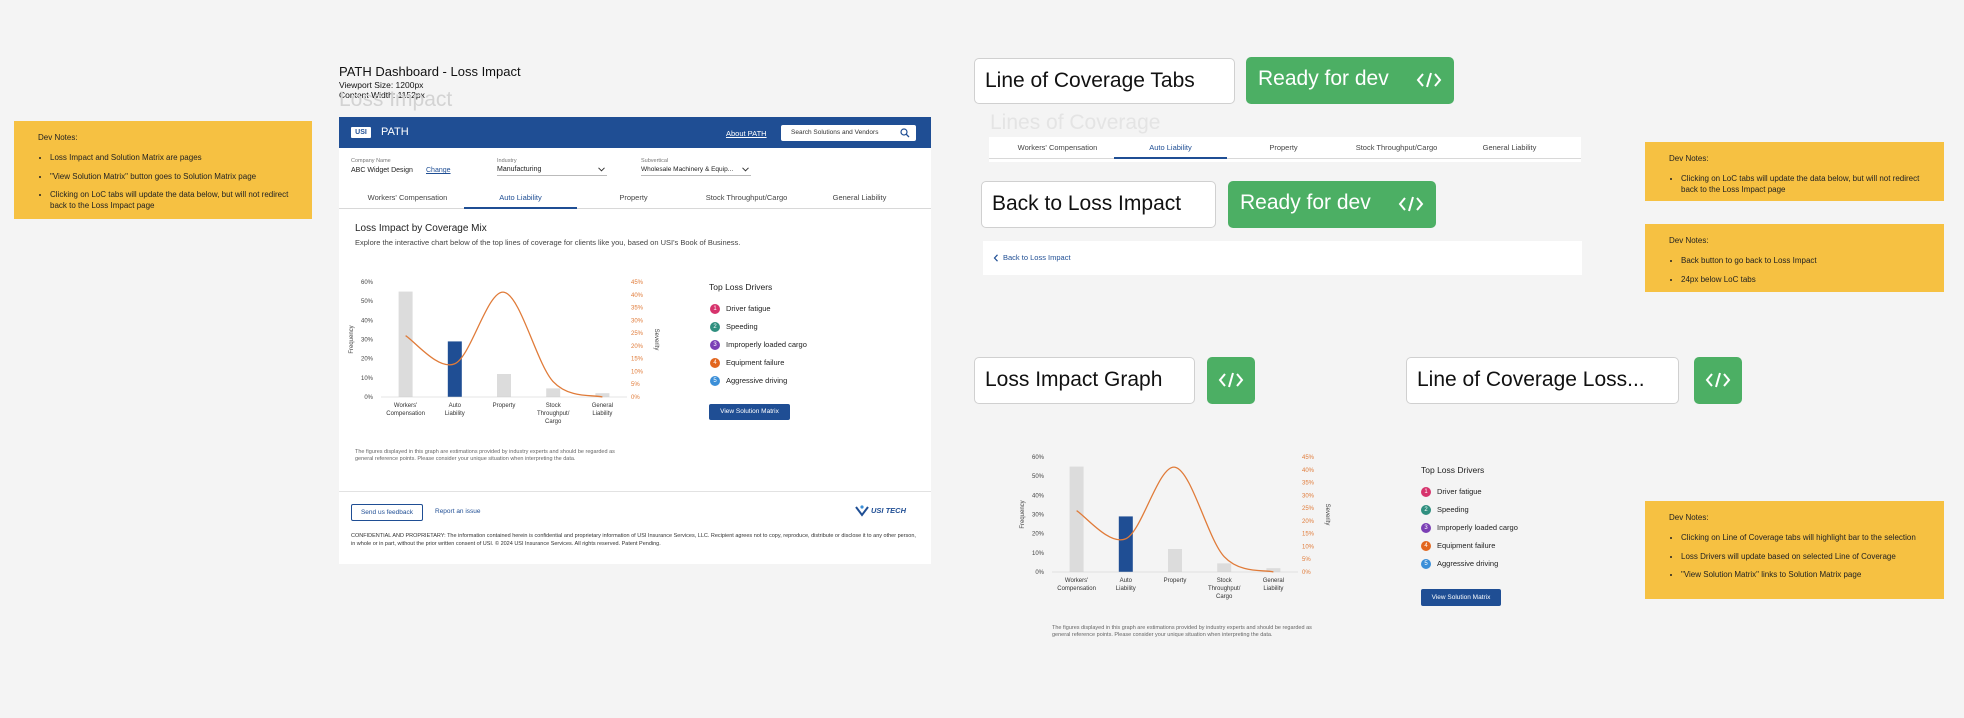  I want to click on send-feedback-button: Send us feedback, so click(387, 512).